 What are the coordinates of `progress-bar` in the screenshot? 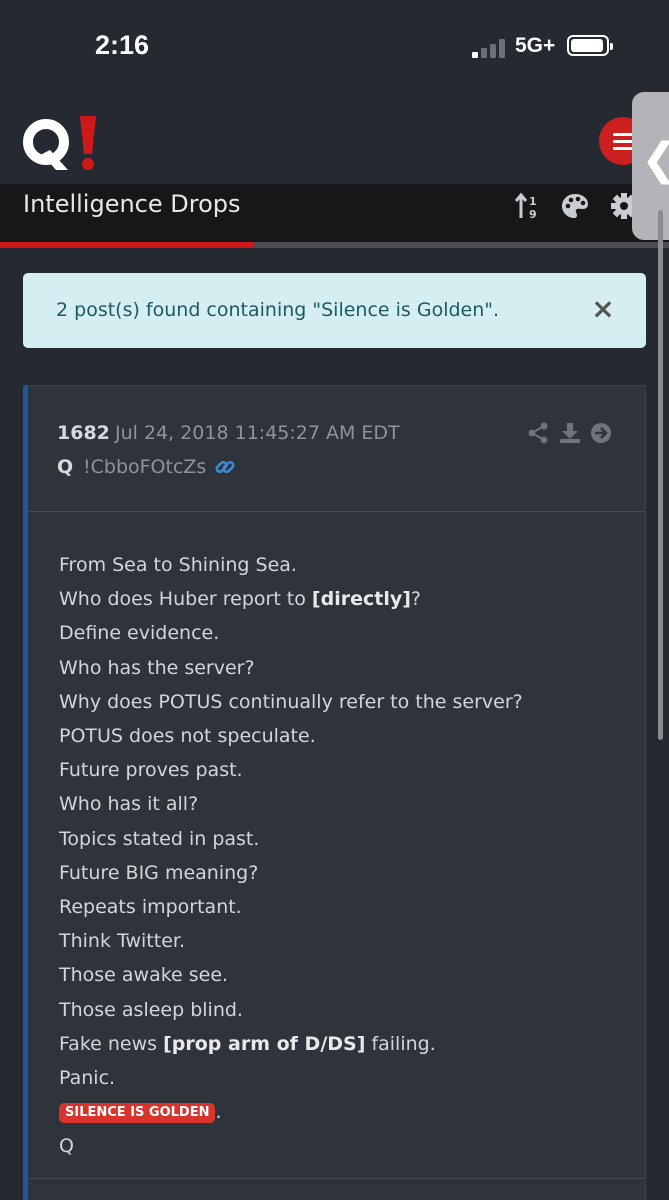 It's located at (334, 245).